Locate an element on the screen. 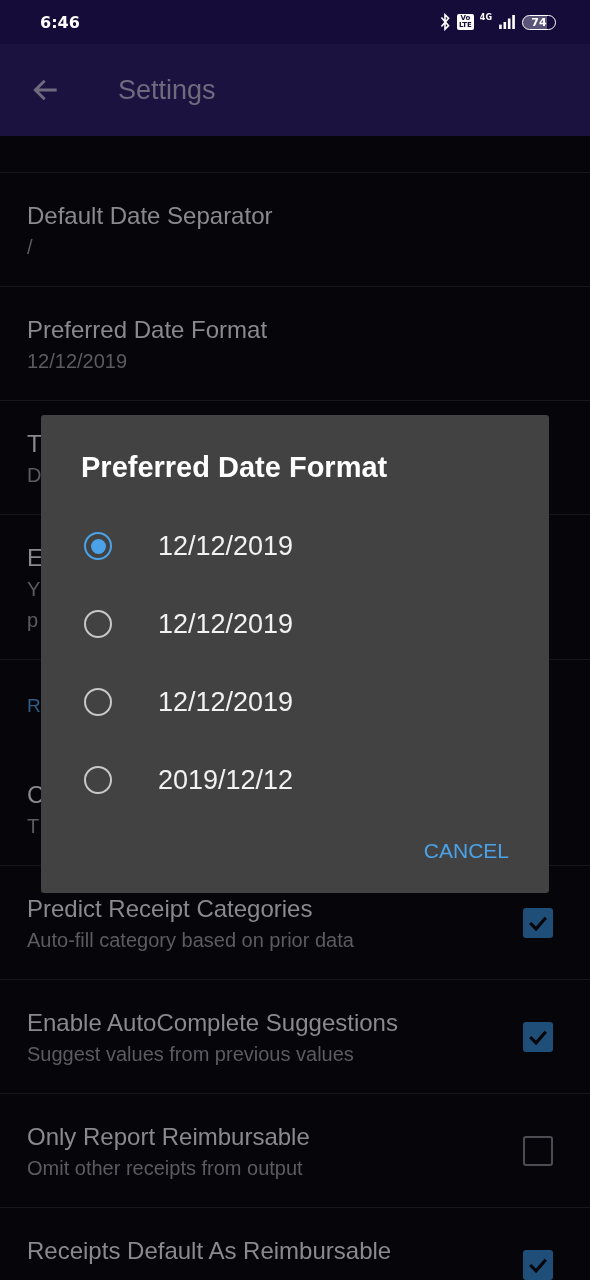 The width and height of the screenshot is (590, 1280). setting-title: Default Date Separator is located at coordinates (150, 216).